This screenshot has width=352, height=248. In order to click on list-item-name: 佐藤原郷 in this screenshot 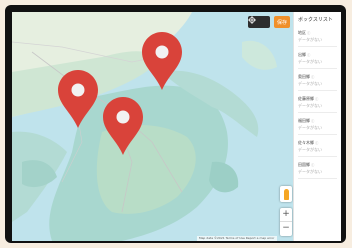, I will do `click(306, 98)`.